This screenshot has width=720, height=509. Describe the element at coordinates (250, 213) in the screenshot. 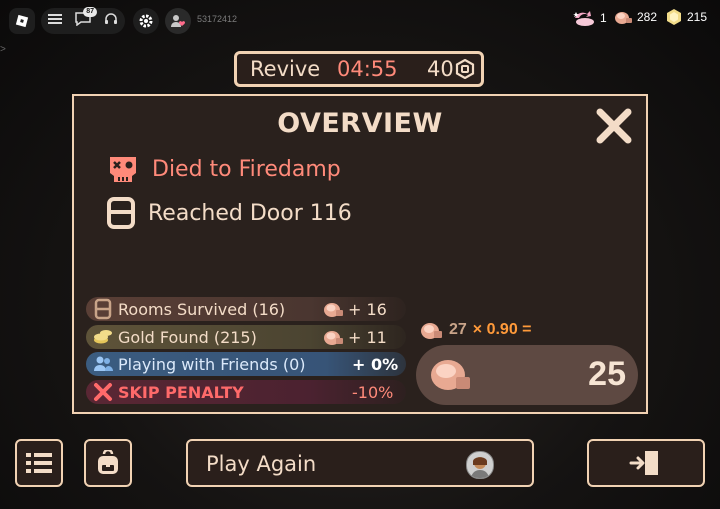

I see `door-text: Reached Door 116` at that location.